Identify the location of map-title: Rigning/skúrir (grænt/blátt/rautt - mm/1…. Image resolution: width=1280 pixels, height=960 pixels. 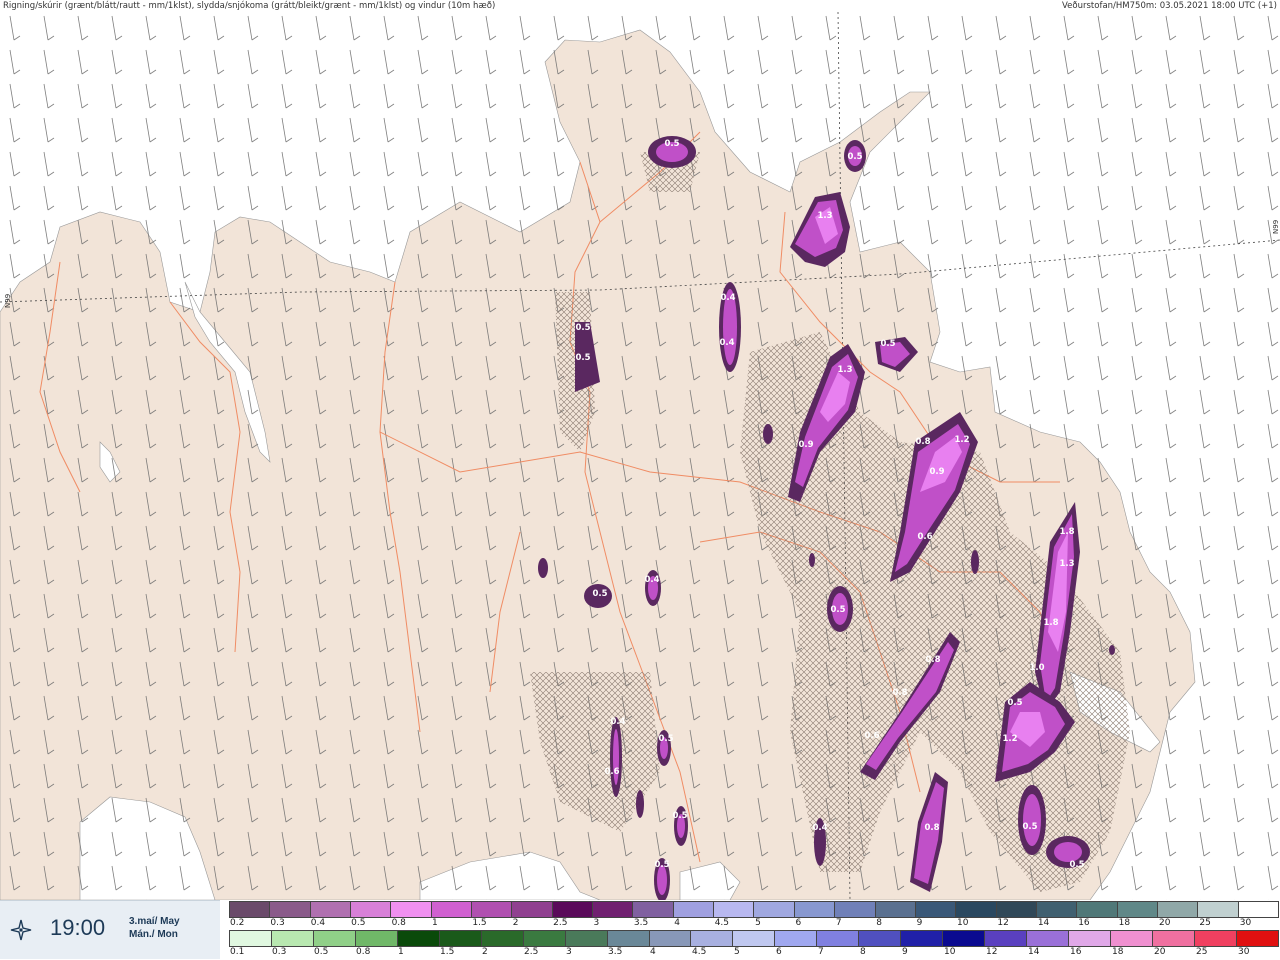
(249, 6).